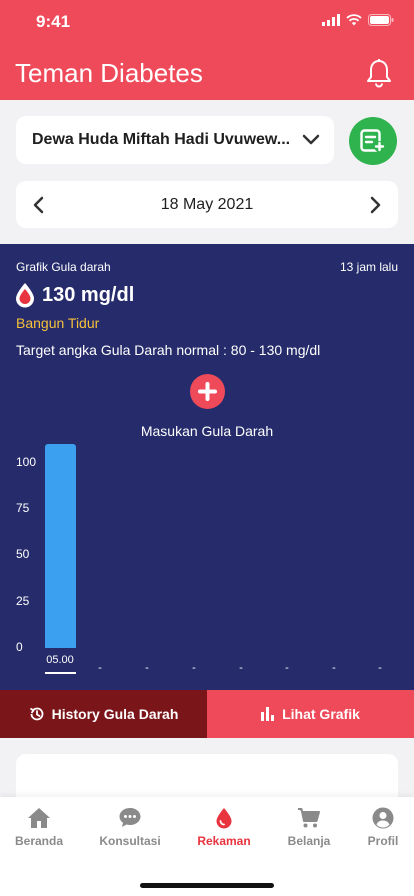 Image resolution: width=414 pixels, height=896 pixels. What do you see at coordinates (23, 554) in the screenshot?
I see `y-tick-label: 50` at bounding box center [23, 554].